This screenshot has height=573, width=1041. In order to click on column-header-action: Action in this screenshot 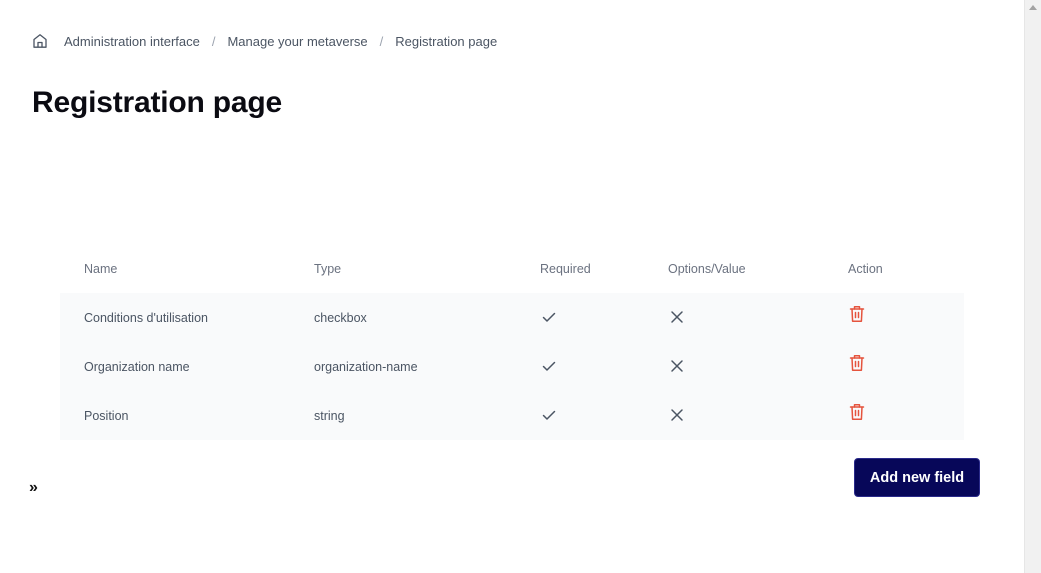, I will do `click(865, 269)`.